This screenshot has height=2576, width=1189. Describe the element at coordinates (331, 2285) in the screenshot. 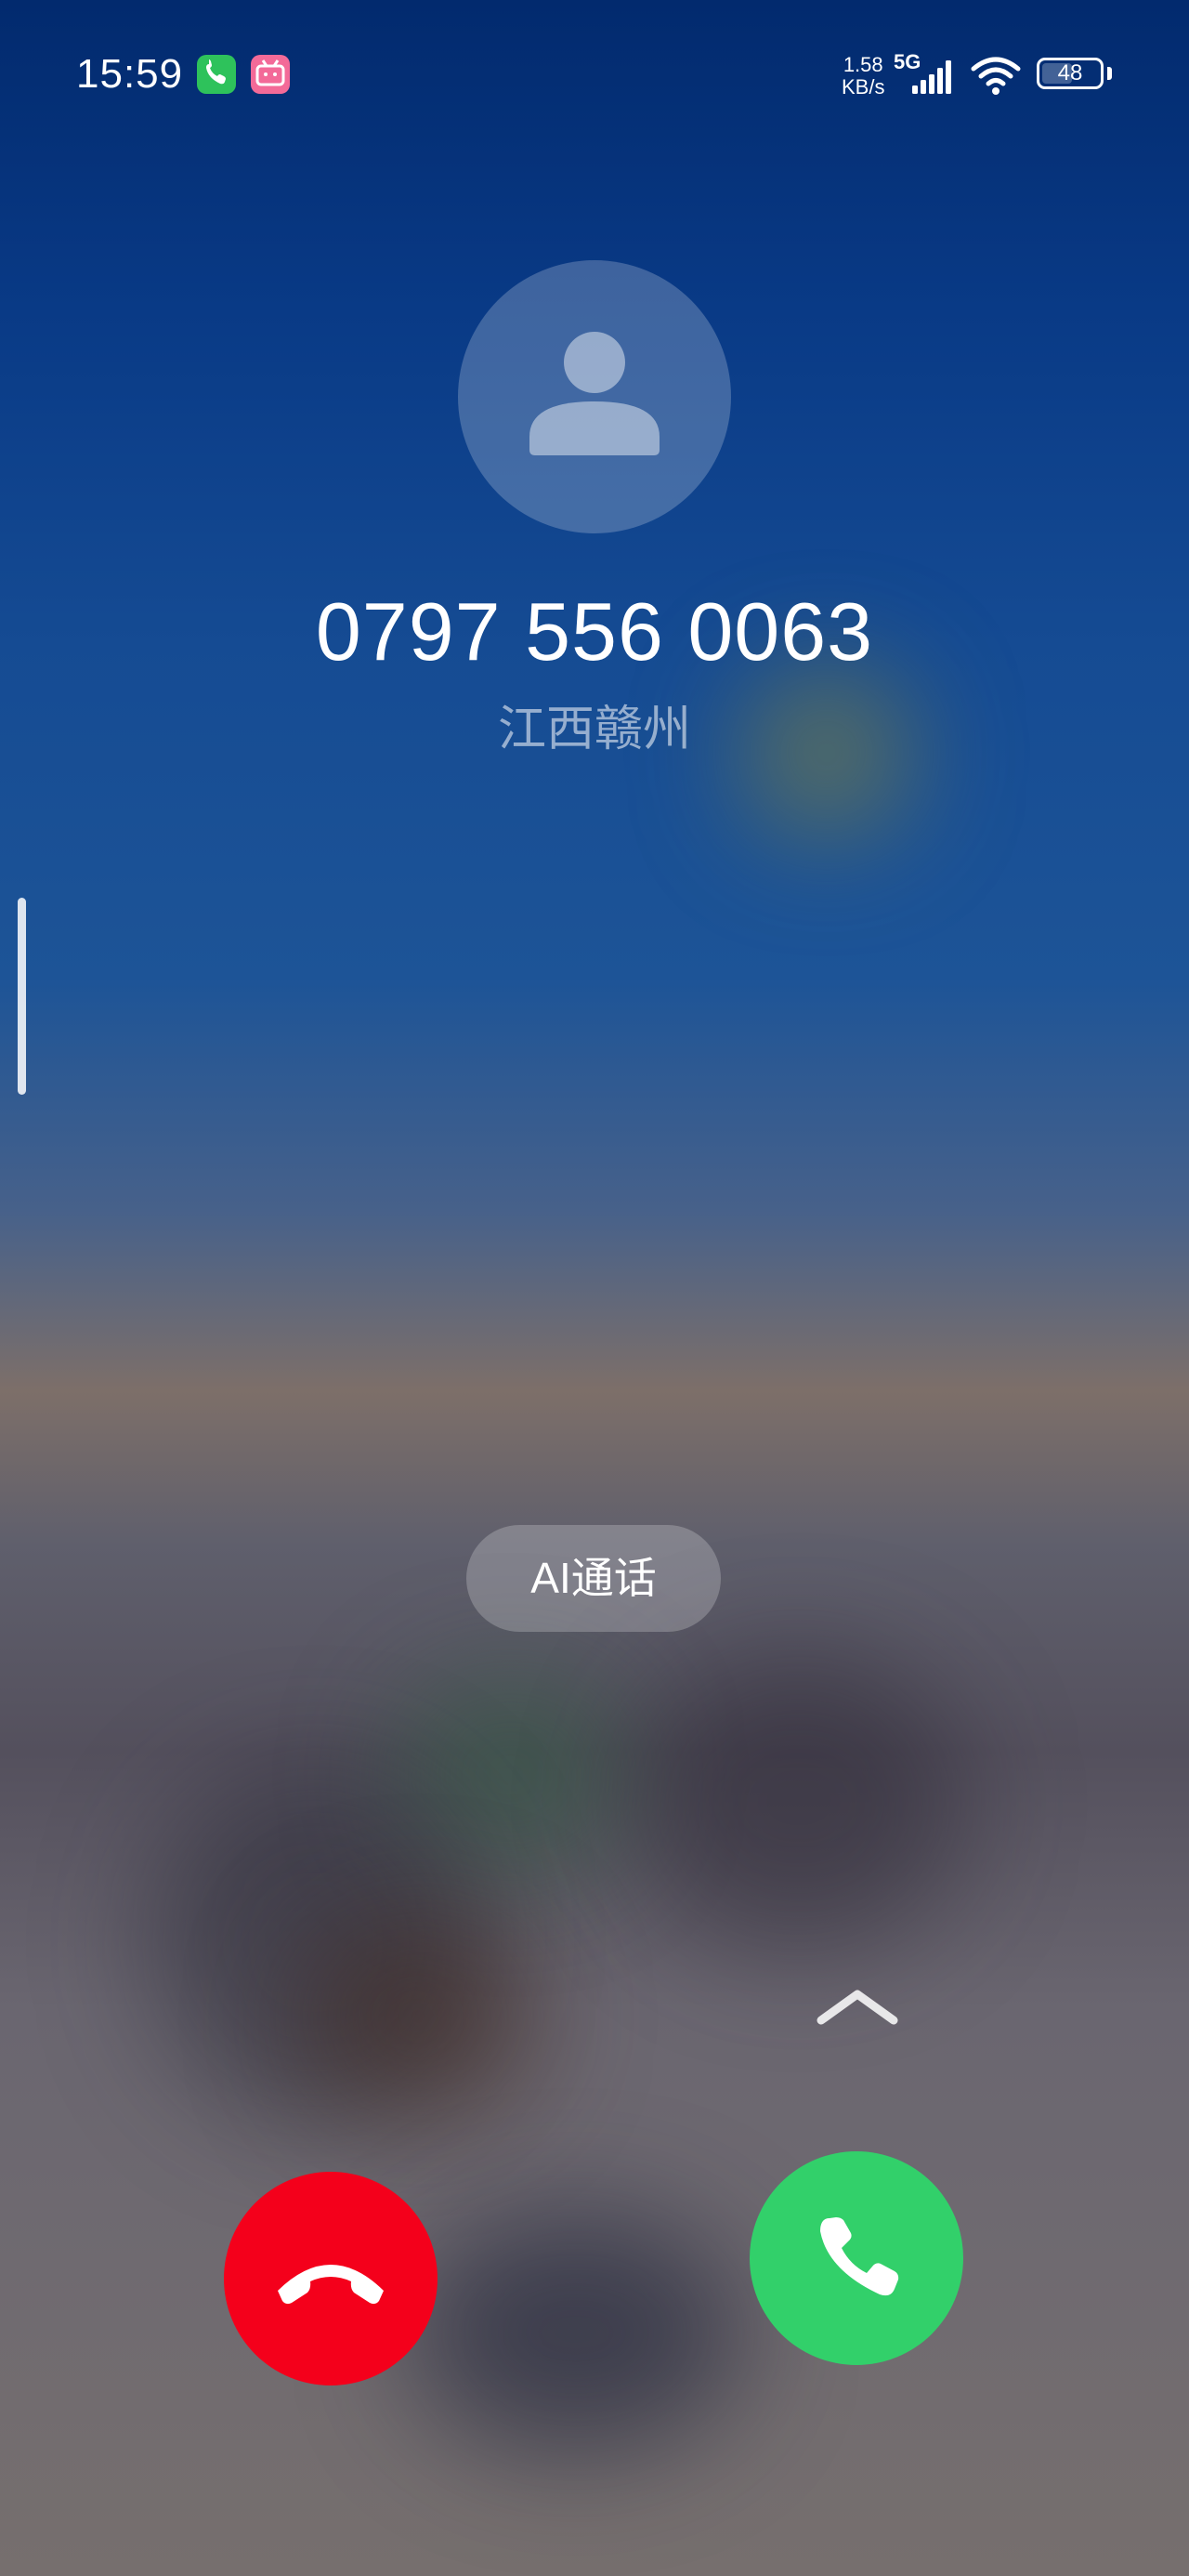

I see `hang-up-icon` at that location.